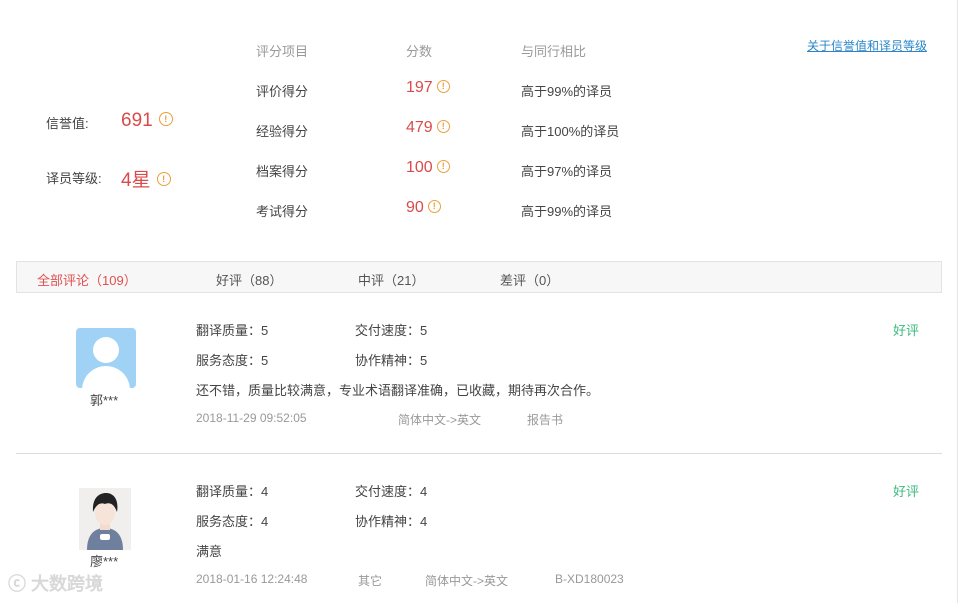 This screenshot has width=961, height=603. What do you see at coordinates (265, 491) in the screenshot?
I see `quality-value: 4` at bounding box center [265, 491].